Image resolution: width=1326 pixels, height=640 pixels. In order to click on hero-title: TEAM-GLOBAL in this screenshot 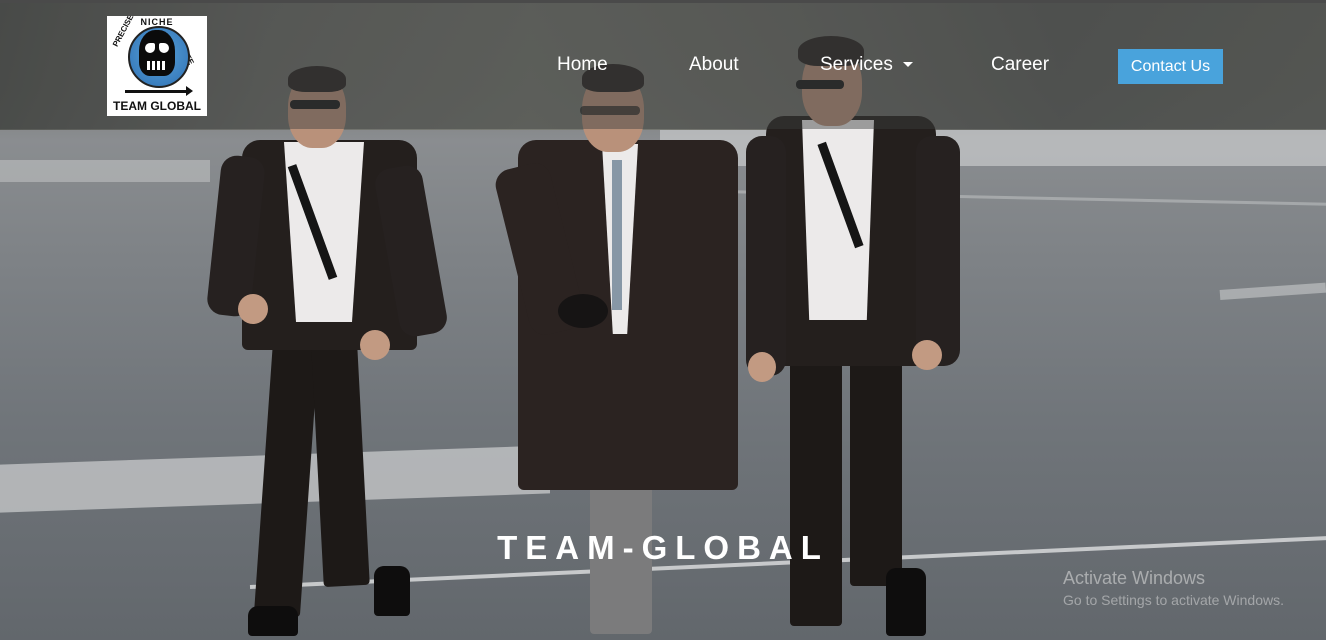, I will do `click(663, 547)`.